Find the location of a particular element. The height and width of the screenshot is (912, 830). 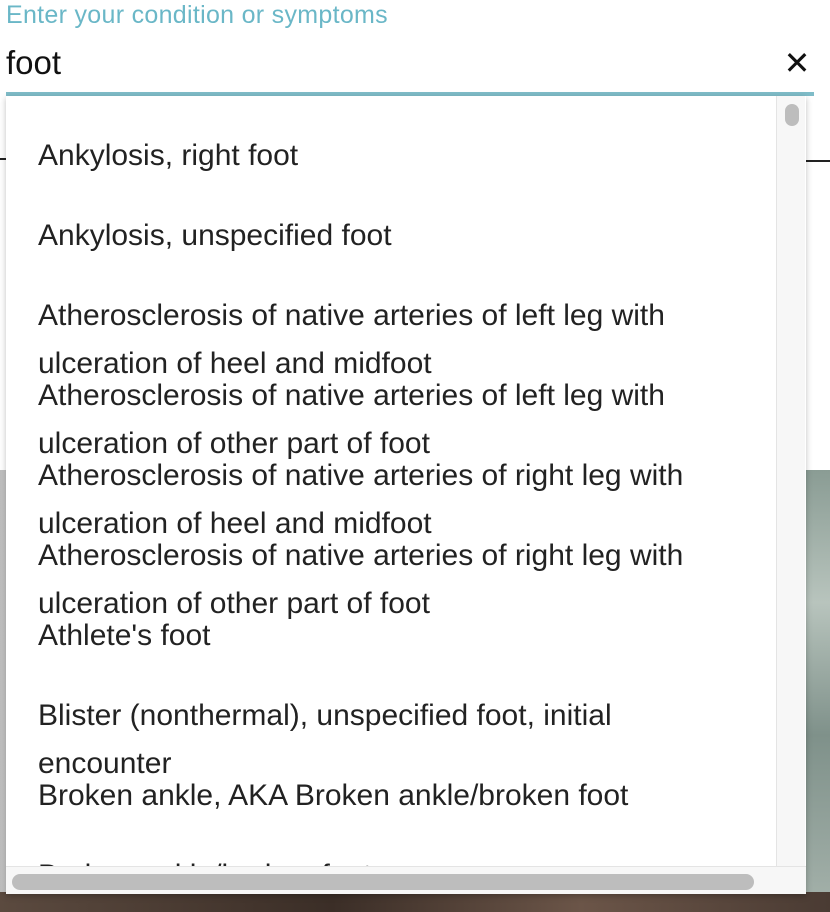

suggestion-item: Athlete's foot is located at coordinates (403, 636).